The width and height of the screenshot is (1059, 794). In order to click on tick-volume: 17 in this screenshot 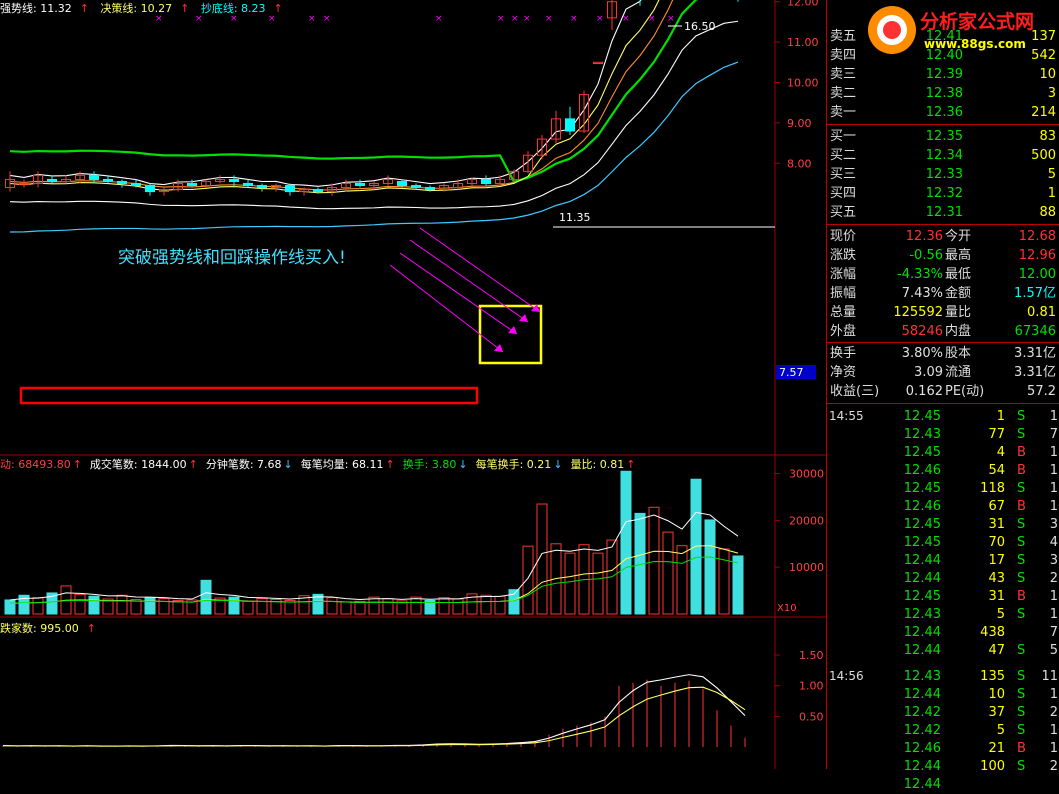, I will do `click(996, 560)`.